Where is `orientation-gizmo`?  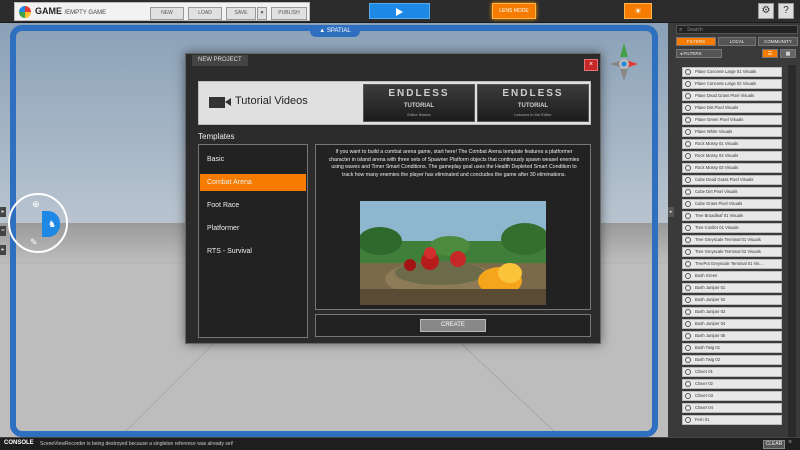 orientation-gizmo is located at coordinates (624, 62).